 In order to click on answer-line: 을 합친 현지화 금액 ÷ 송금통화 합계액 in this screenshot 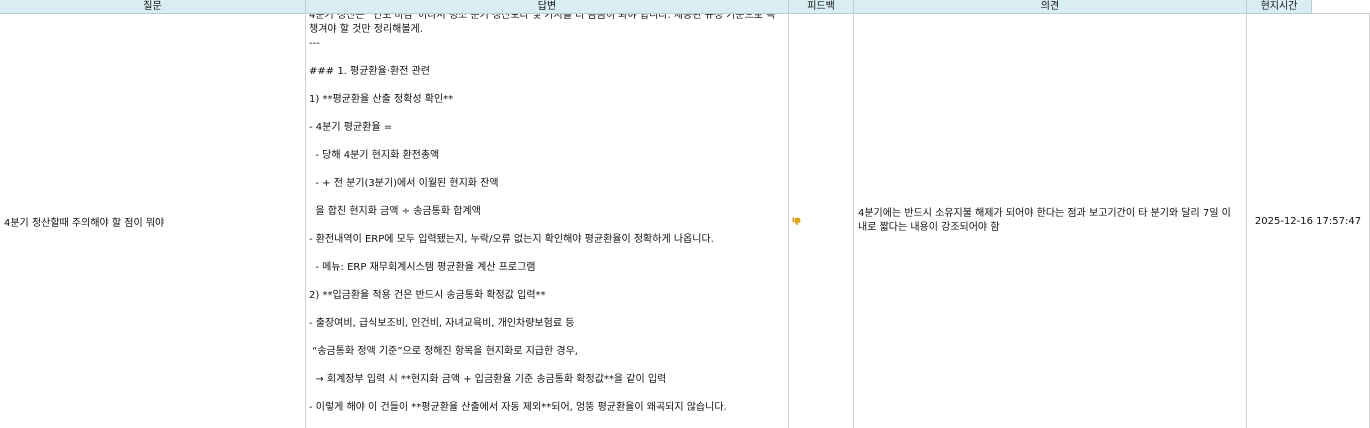, I will do `click(395, 211)`.